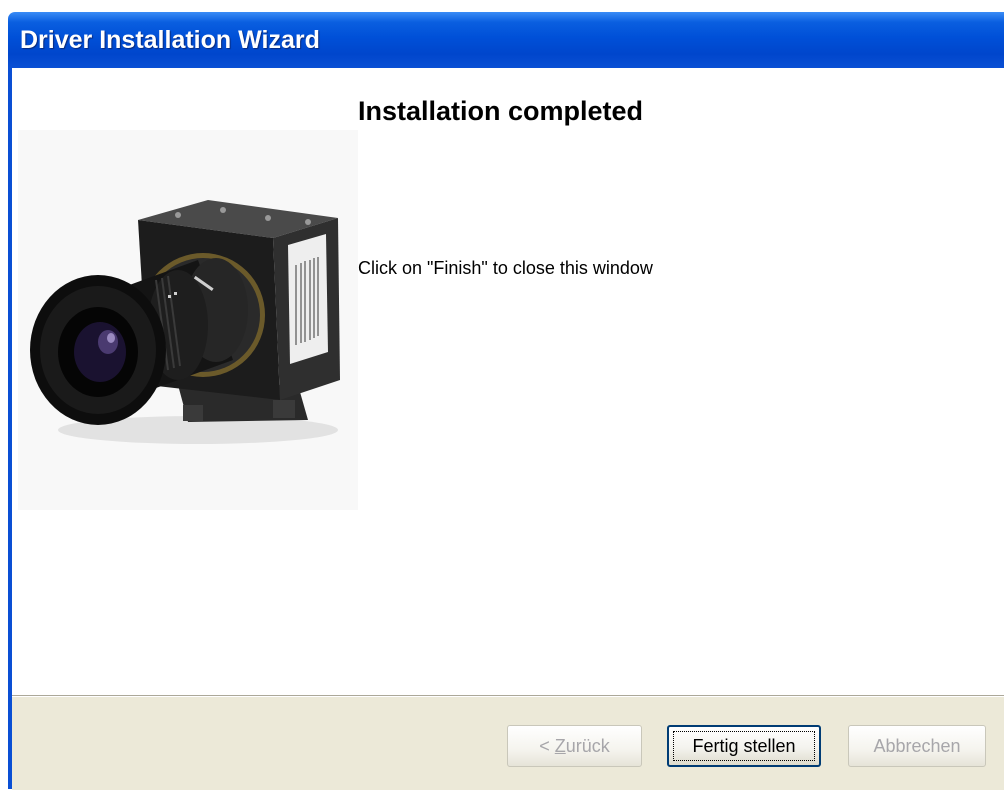 Image resolution: width=1004 pixels, height=790 pixels. Describe the element at coordinates (501, 111) in the screenshot. I see `page-heading: Installation completed` at that location.